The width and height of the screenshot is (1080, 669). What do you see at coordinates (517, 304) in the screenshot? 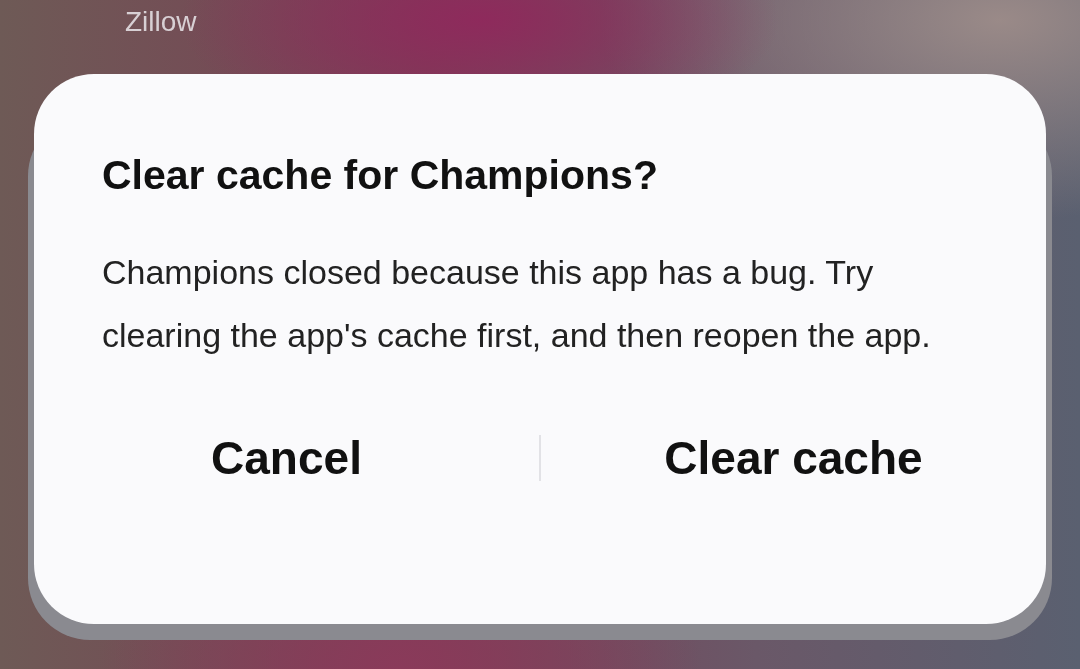
I see `dialog-message: Champions closed because this app has a bug. Try clearing the app's cache first, and then reopen the app.` at bounding box center [517, 304].